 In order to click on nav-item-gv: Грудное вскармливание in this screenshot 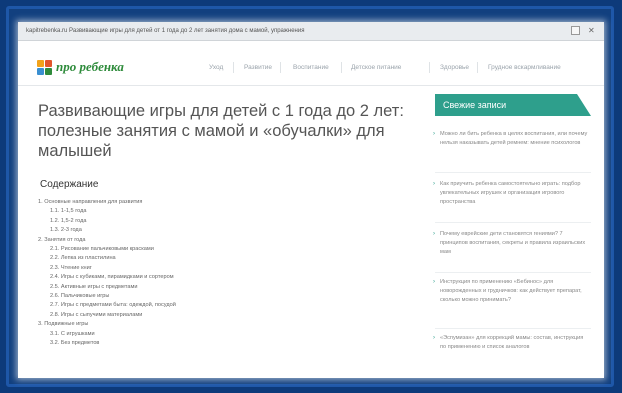, I will do `click(524, 67)`.